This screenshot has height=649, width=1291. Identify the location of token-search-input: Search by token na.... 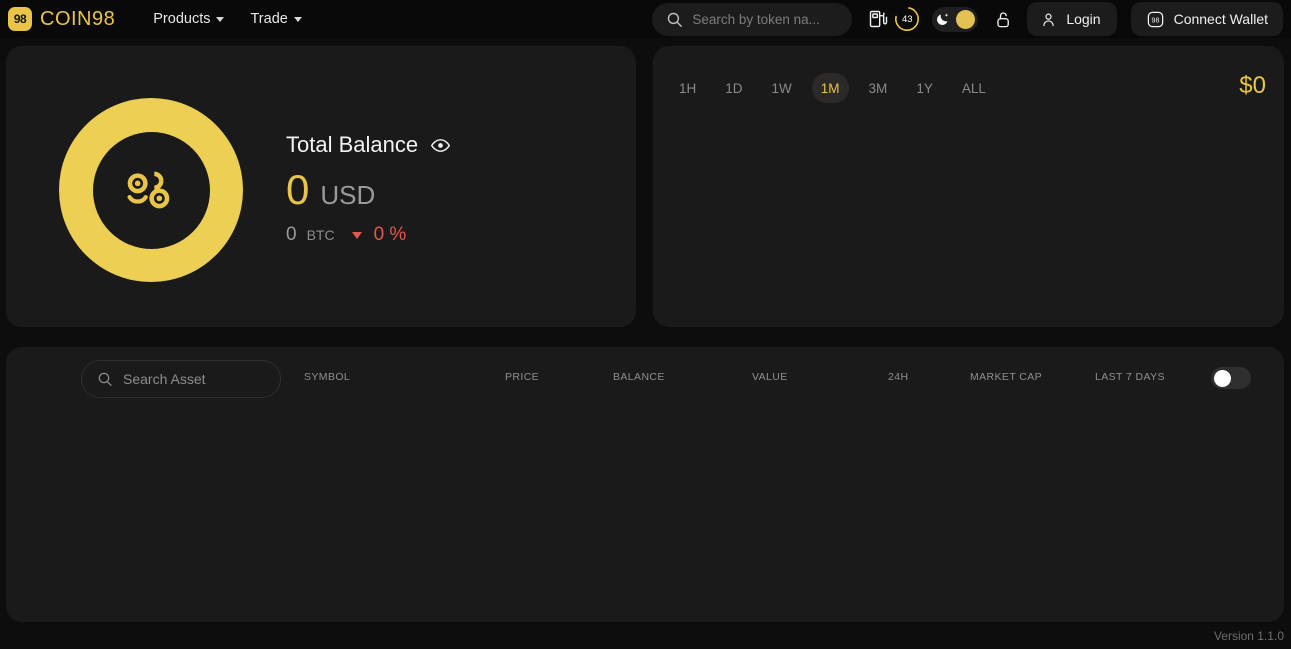
(752, 19).